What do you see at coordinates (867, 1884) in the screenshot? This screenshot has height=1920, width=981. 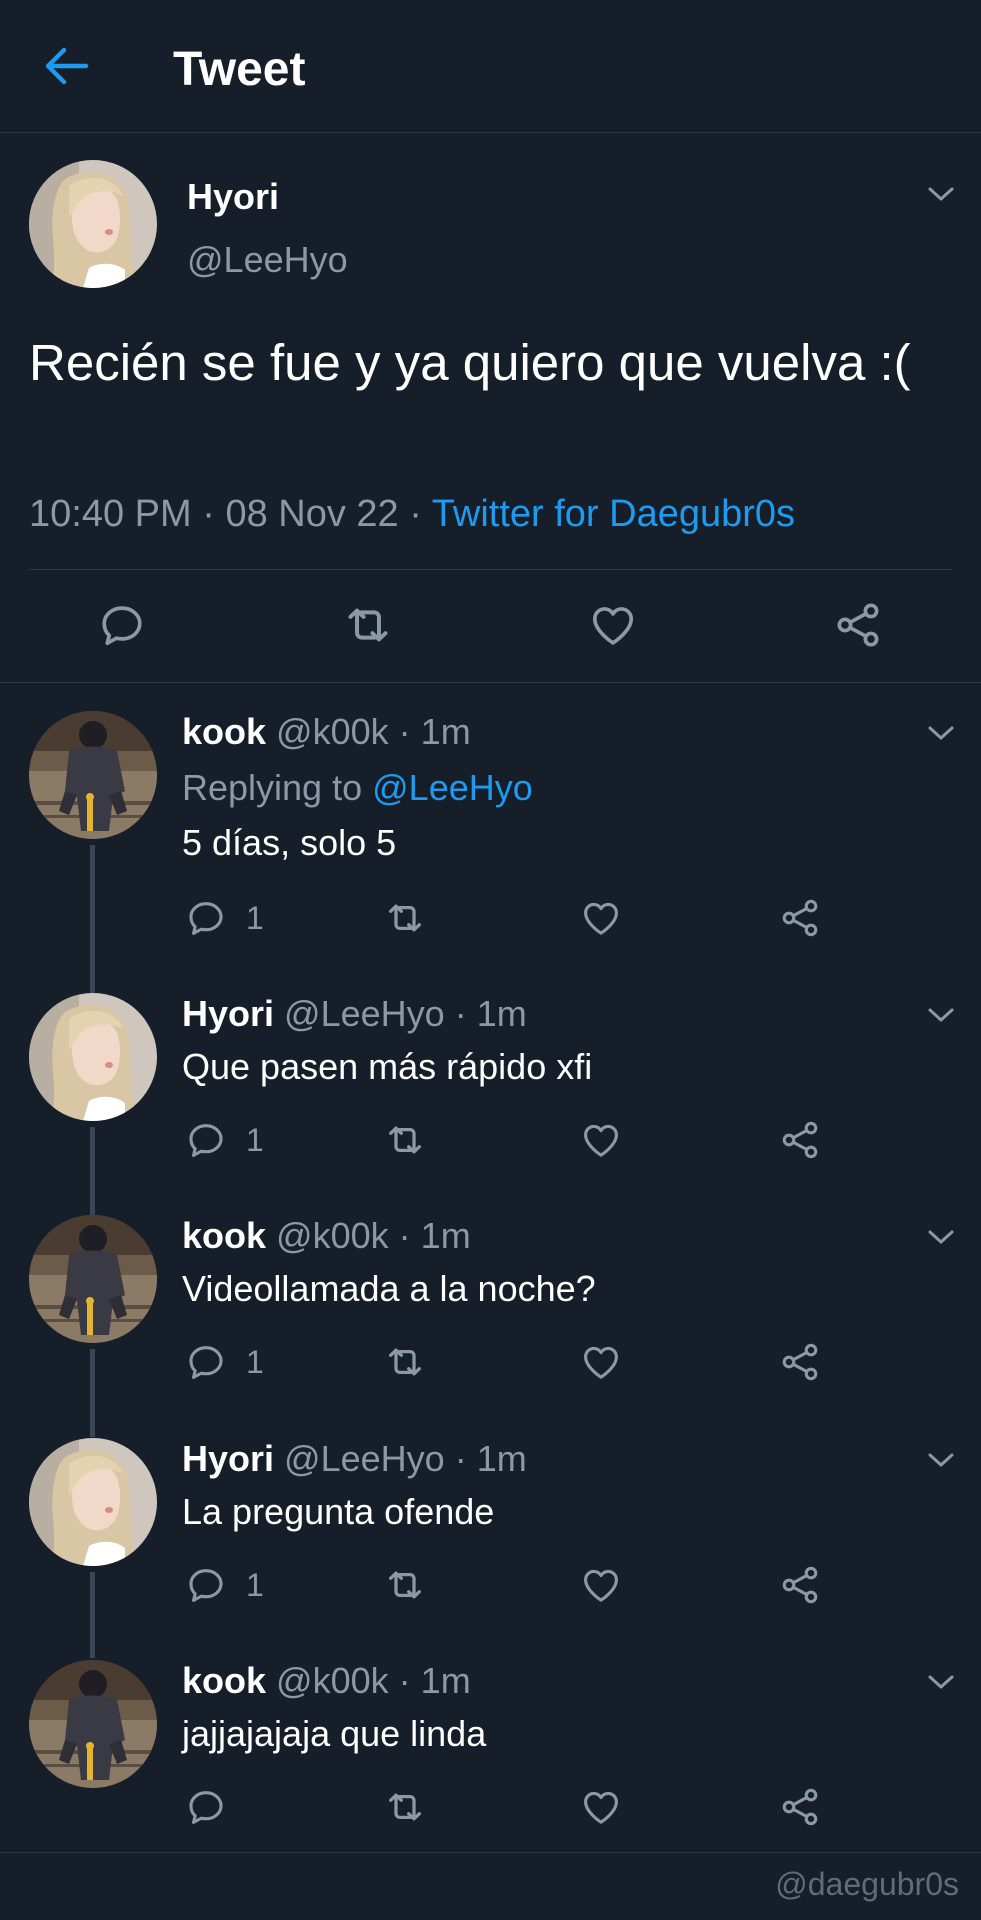 I see `watermark: @daegubr0s` at bounding box center [867, 1884].